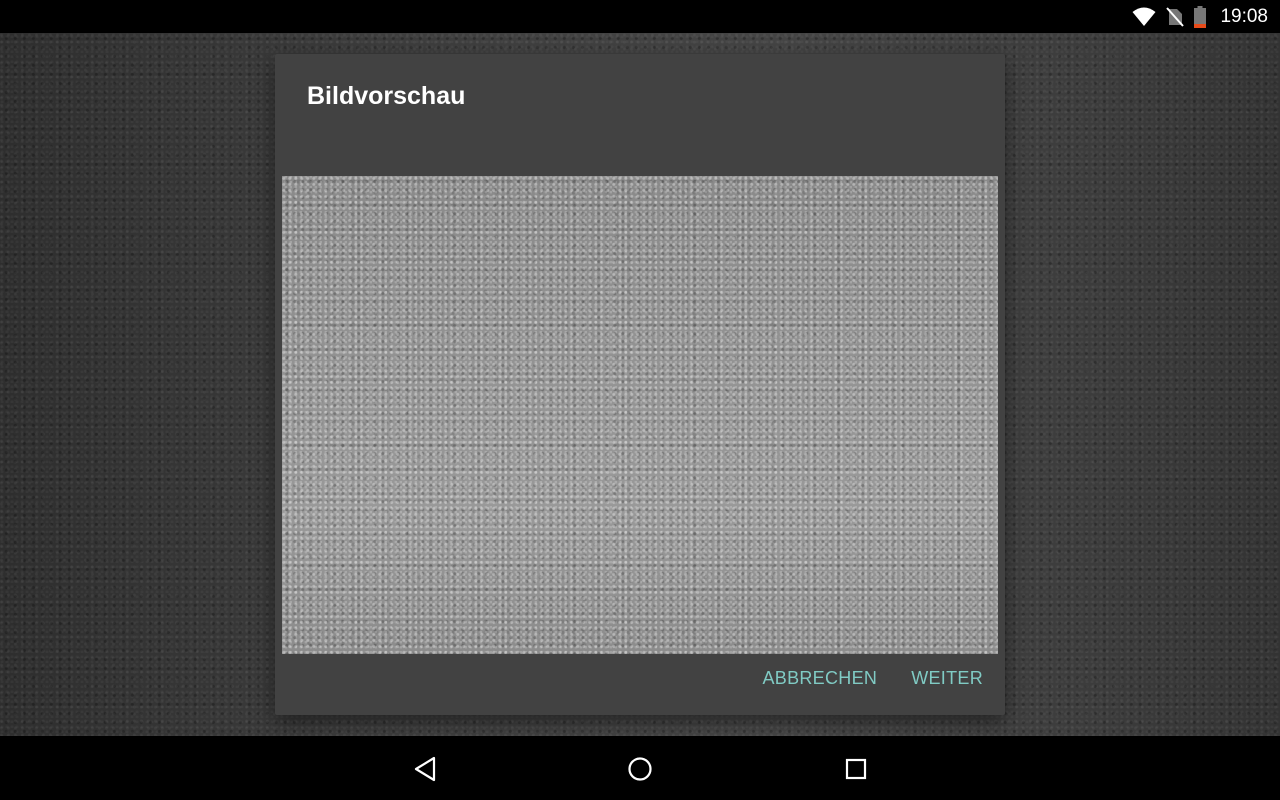 Image resolution: width=1280 pixels, height=800 pixels. I want to click on dialog-title: Bildvorschau, so click(386, 96).